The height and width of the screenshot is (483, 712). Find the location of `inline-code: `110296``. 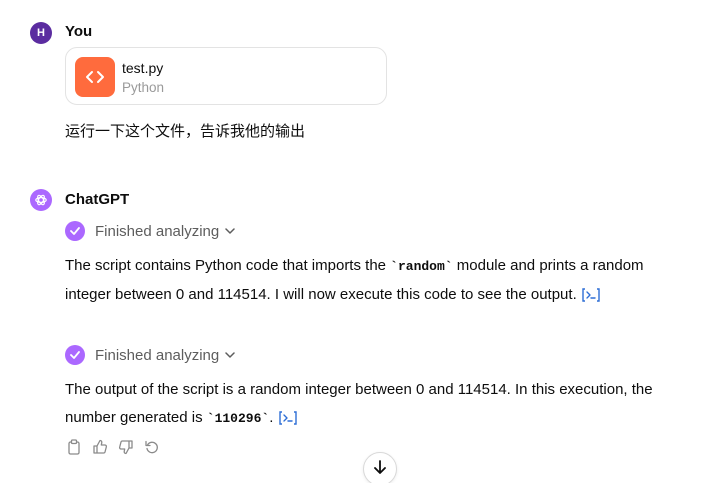

inline-code: `110296` is located at coordinates (238, 418).